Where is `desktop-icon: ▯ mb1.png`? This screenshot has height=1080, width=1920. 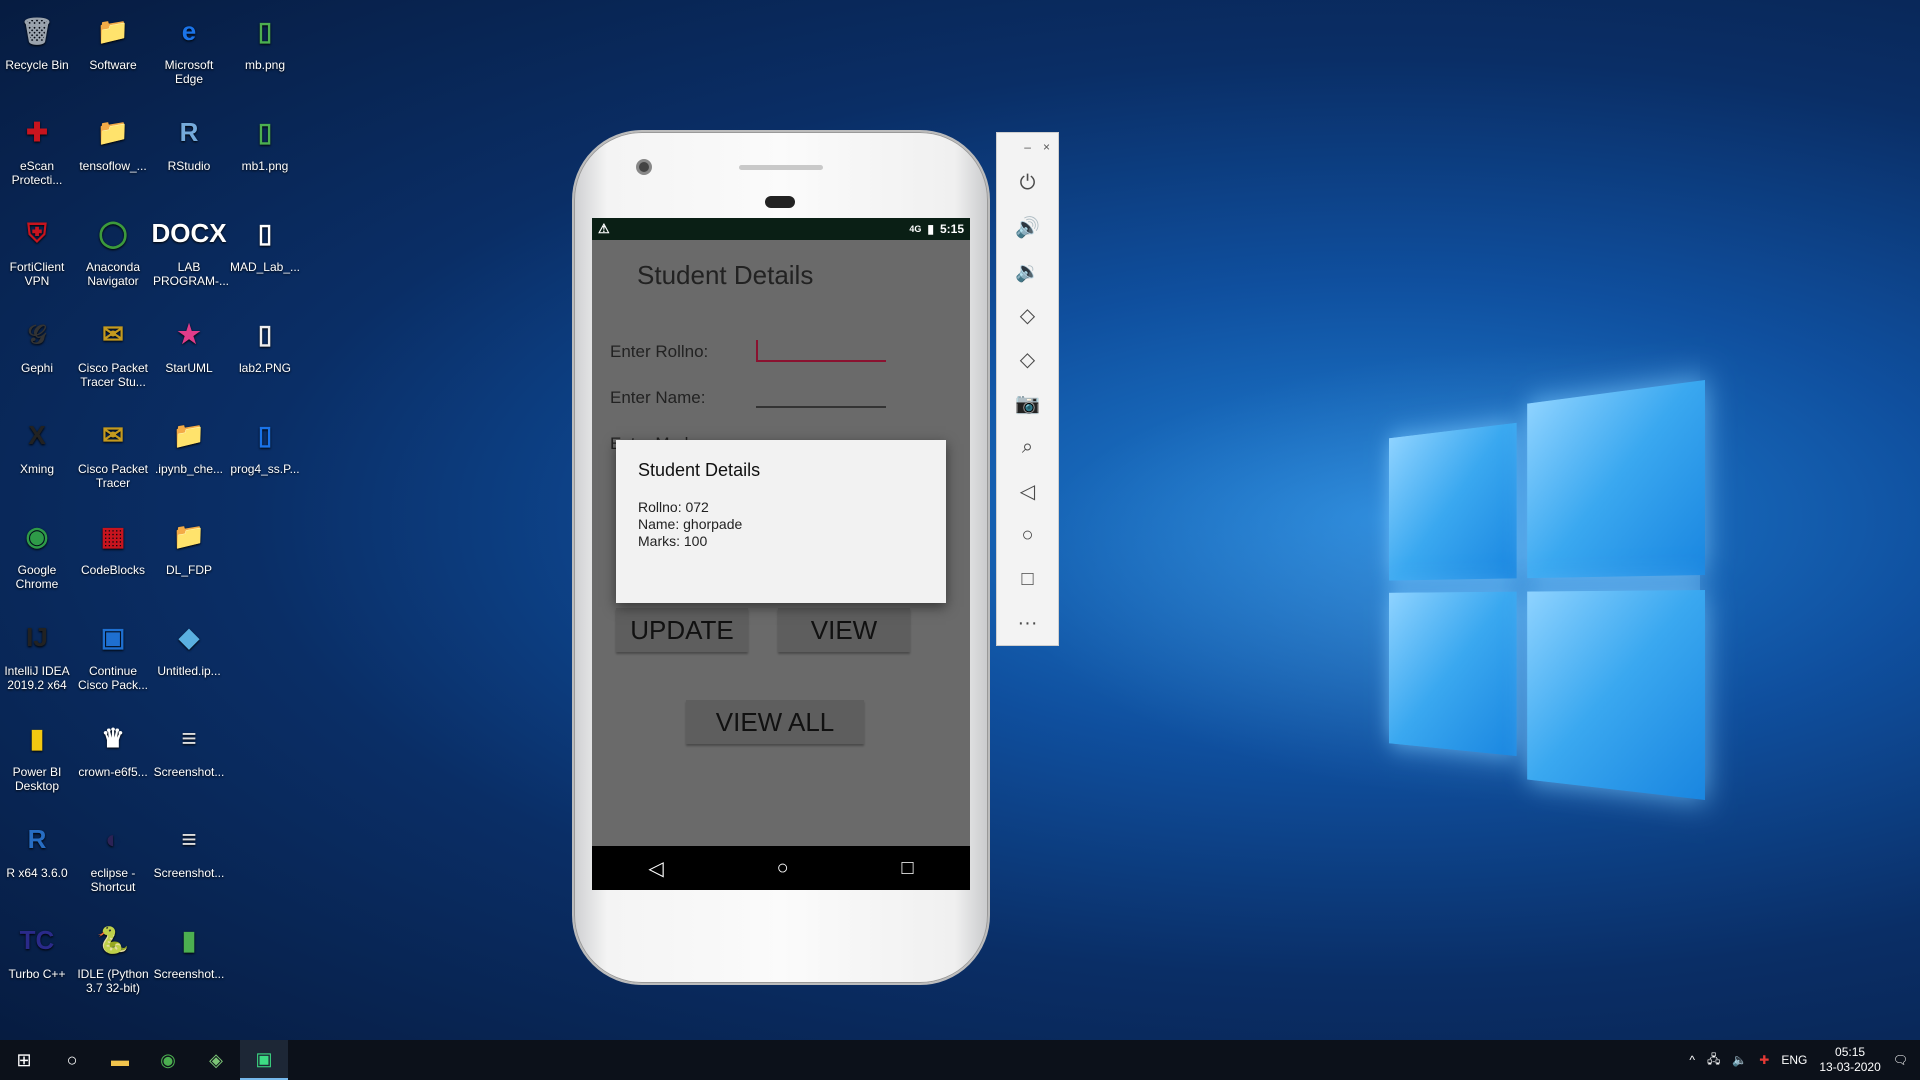
desktop-icon: ▯ mb1.png is located at coordinates (265, 141).